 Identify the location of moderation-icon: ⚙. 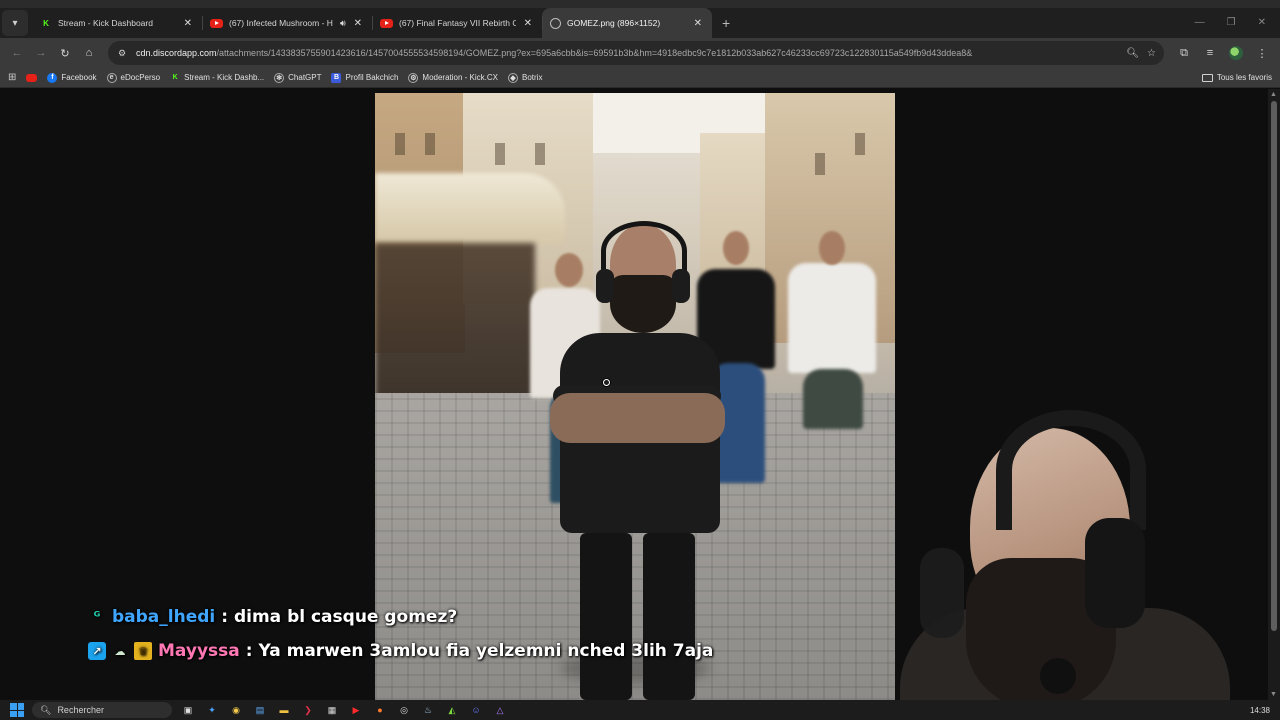
(413, 77).